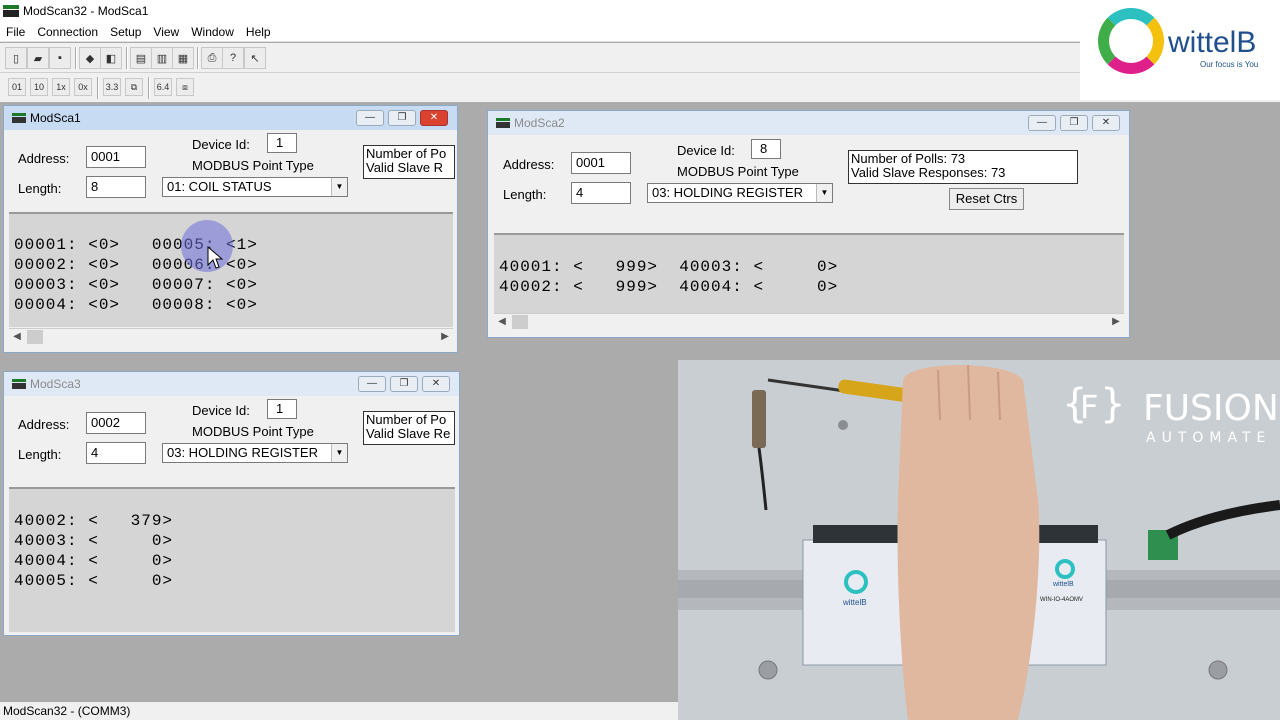  Describe the element at coordinates (163, 87) in the screenshot. I see `format-double-icon: 6.4` at that location.